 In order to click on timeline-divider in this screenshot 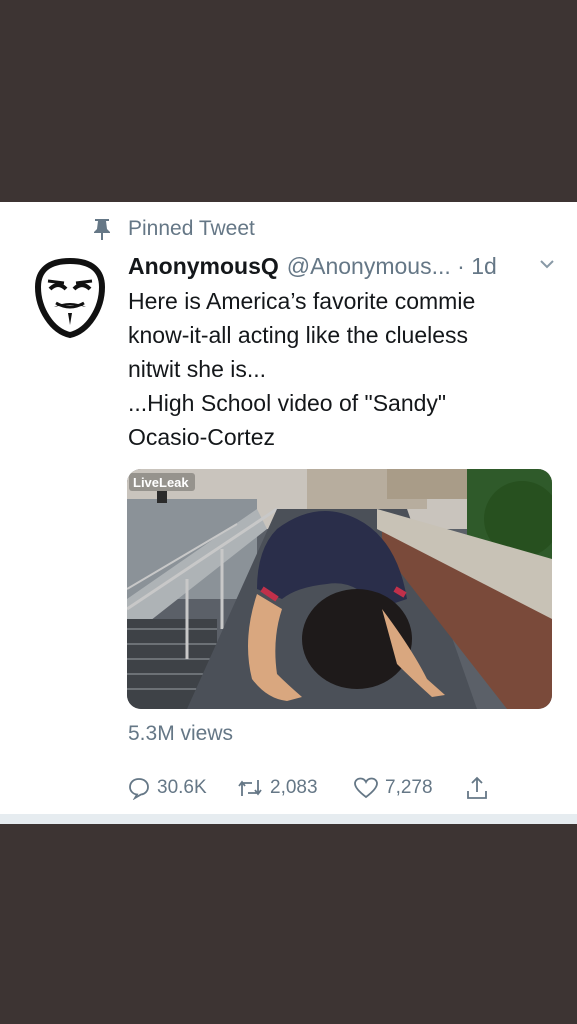, I will do `click(288, 819)`.